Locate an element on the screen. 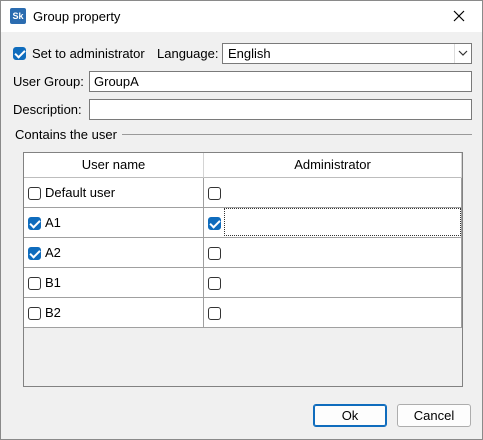 The image size is (483, 440). user-group-label: User Group: is located at coordinates (48, 81).